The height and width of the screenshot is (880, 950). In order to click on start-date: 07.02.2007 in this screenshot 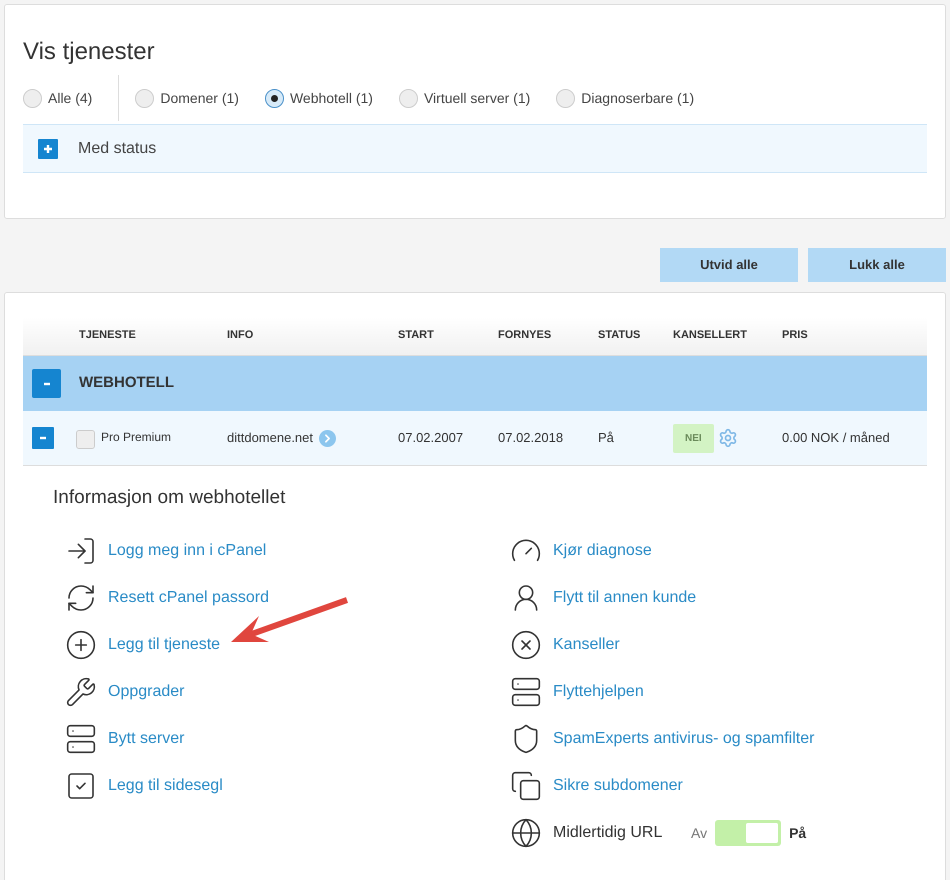, I will do `click(431, 438)`.